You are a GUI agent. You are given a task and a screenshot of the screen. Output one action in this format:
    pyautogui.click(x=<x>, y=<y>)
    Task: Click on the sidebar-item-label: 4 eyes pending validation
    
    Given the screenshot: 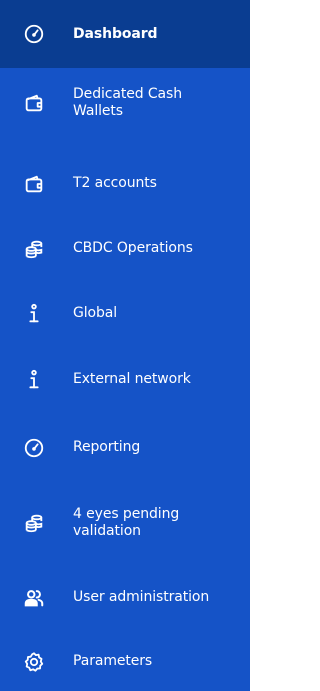 What is the action you would take?
    pyautogui.click(x=126, y=522)
    